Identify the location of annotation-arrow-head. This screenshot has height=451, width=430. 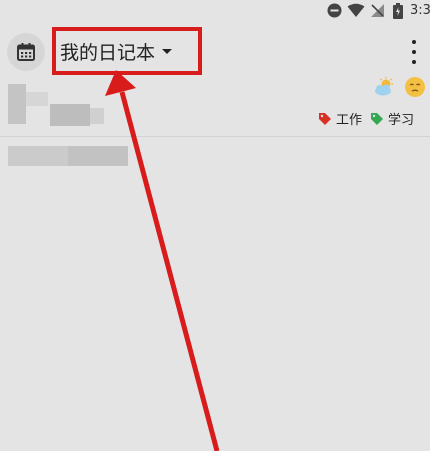
(120, 83).